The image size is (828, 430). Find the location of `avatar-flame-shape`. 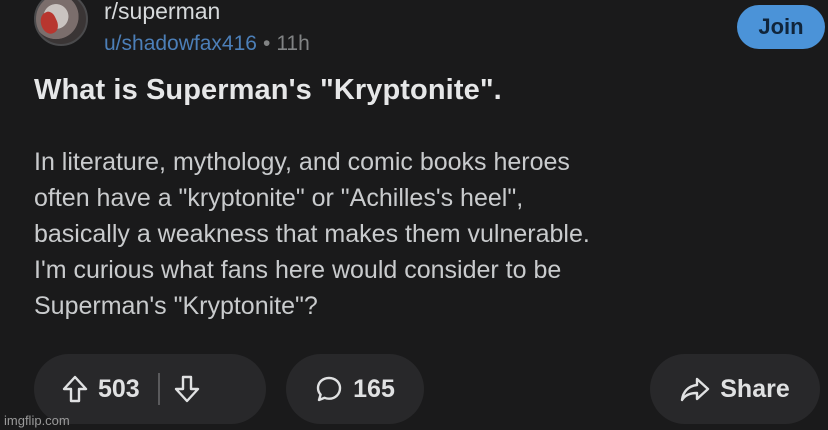

avatar-flame-shape is located at coordinates (49, 23).